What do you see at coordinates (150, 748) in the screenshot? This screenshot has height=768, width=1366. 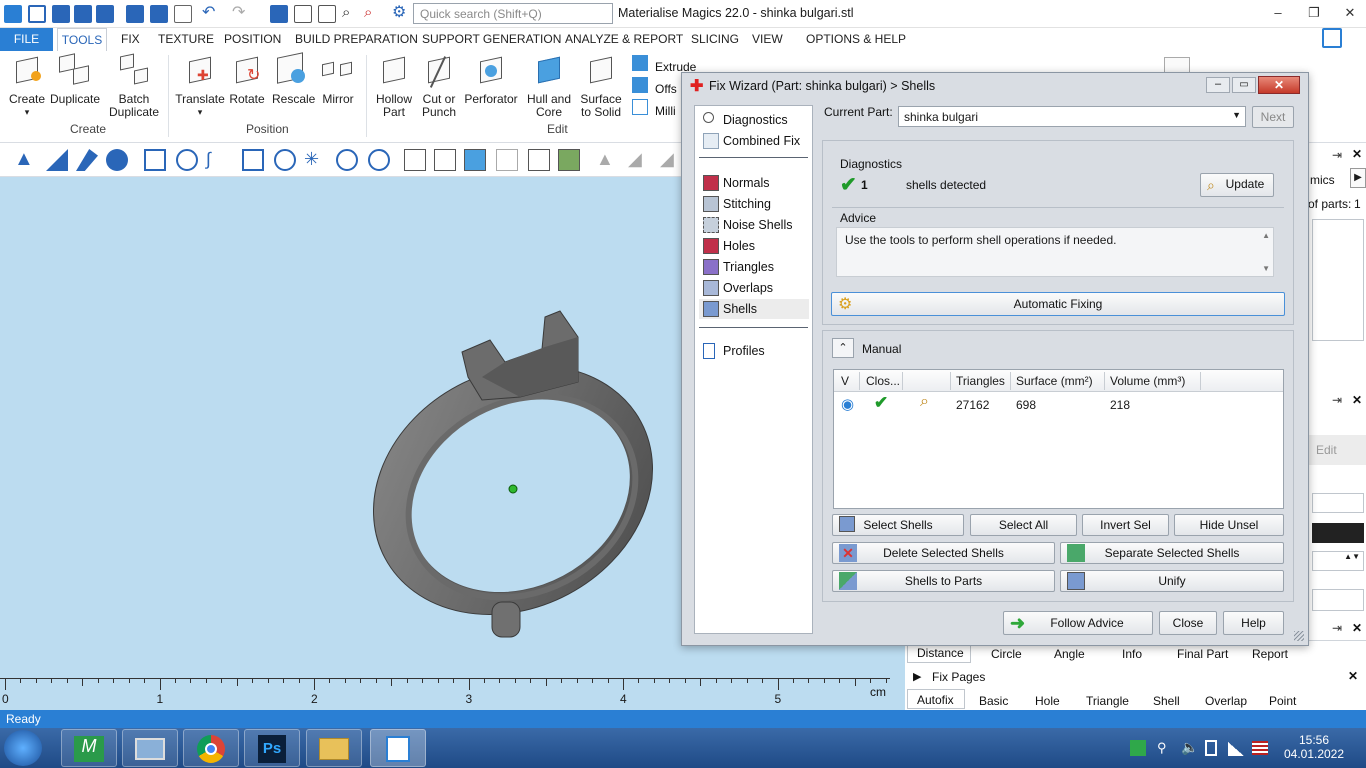 I see `taskbar-viewer` at bounding box center [150, 748].